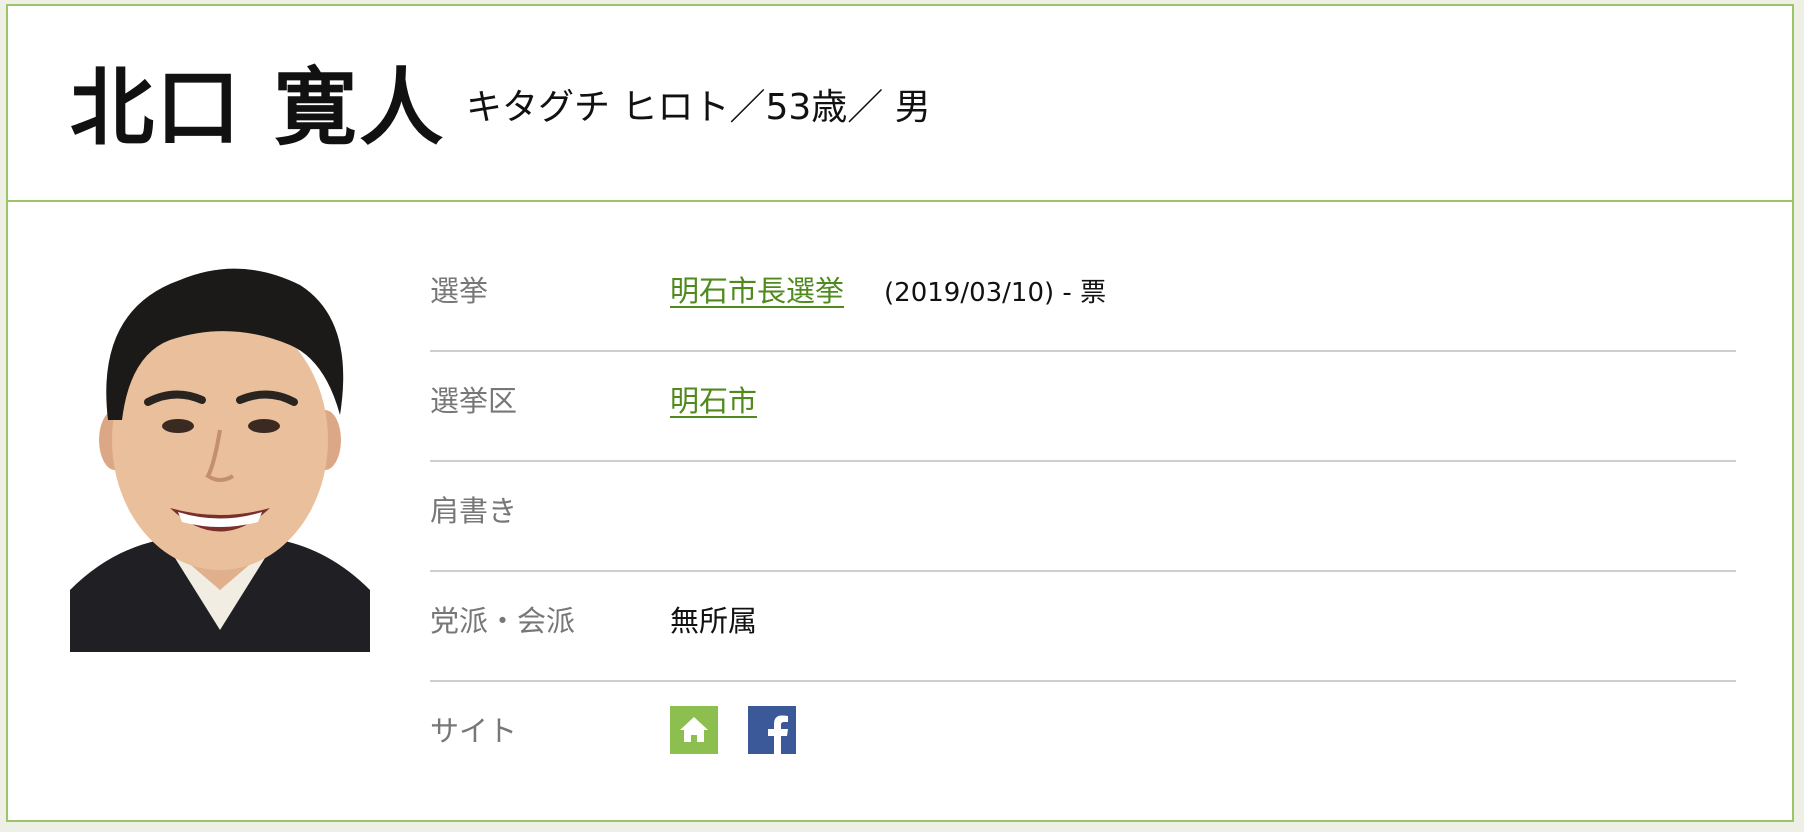  What do you see at coordinates (772, 730) in the screenshot?
I see `facebook-icon` at bounding box center [772, 730].